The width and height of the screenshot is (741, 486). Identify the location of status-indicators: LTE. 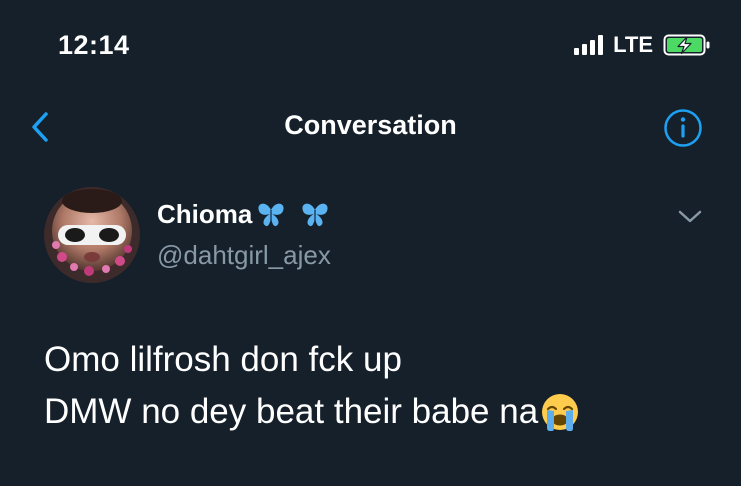
(642, 45).